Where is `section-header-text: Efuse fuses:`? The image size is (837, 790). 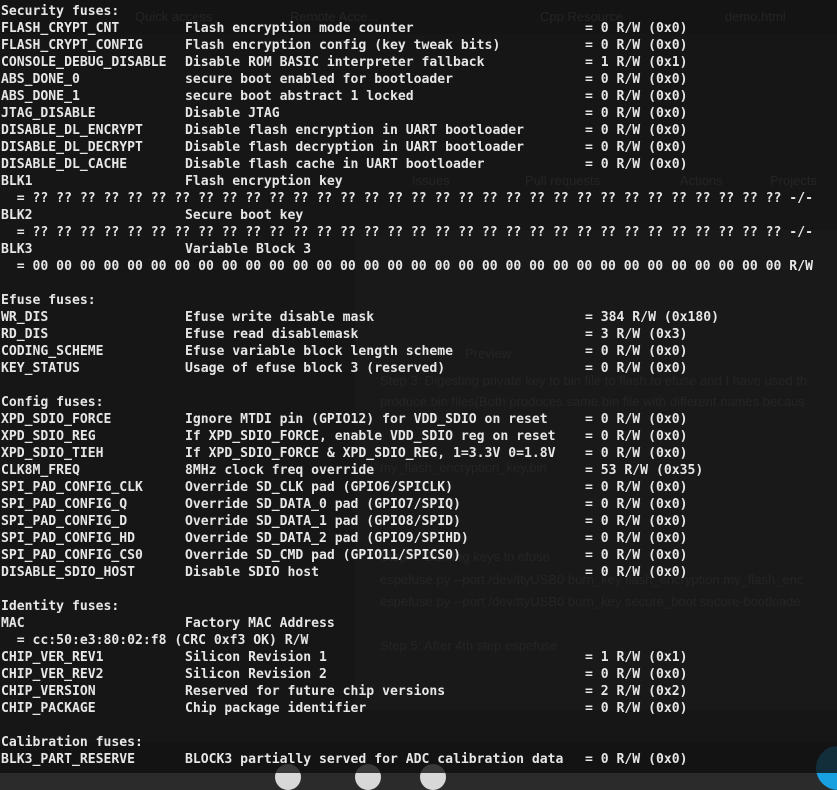 section-header-text: Efuse fuses: is located at coordinates (48, 300).